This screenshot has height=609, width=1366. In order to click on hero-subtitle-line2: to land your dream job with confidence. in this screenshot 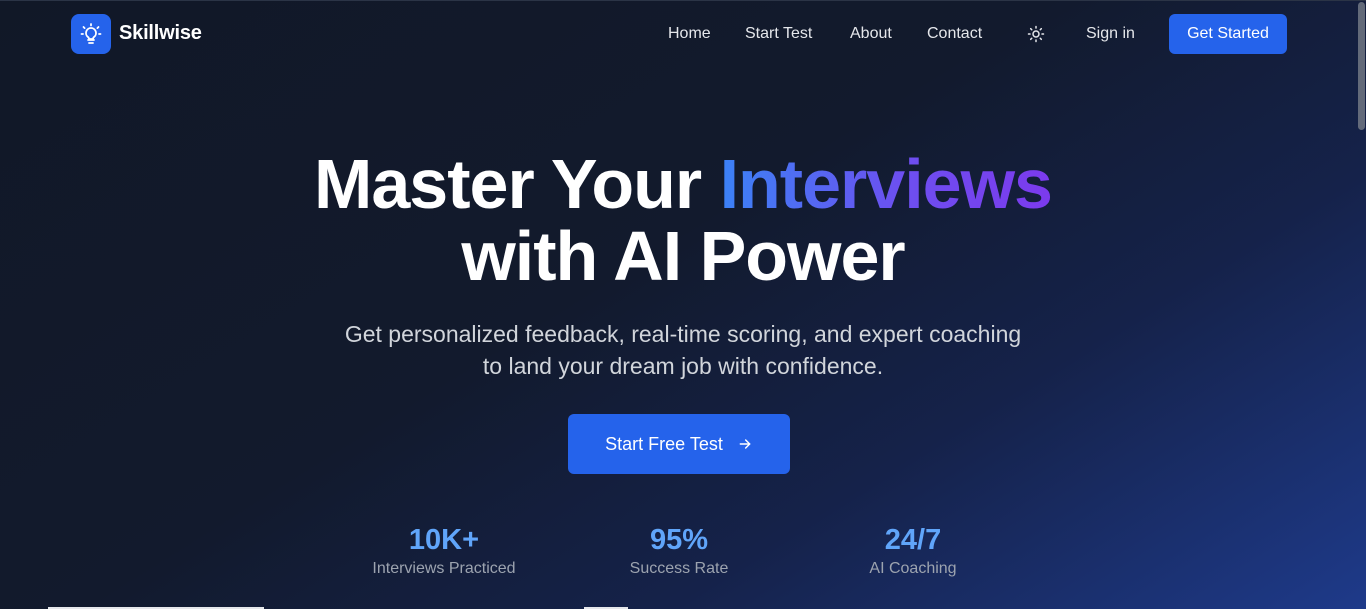, I will do `click(683, 366)`.